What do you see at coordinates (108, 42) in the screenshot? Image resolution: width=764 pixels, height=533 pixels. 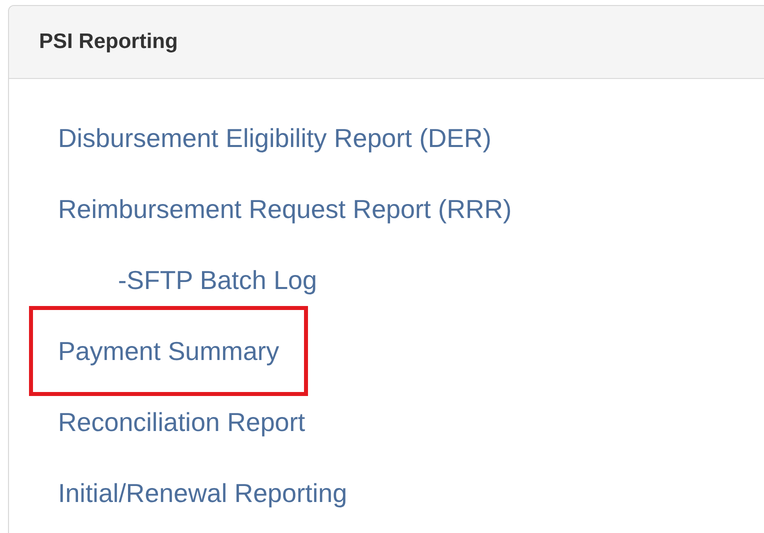 I see `panel-title: PSI Reporting` at bounding box center [108, 42].